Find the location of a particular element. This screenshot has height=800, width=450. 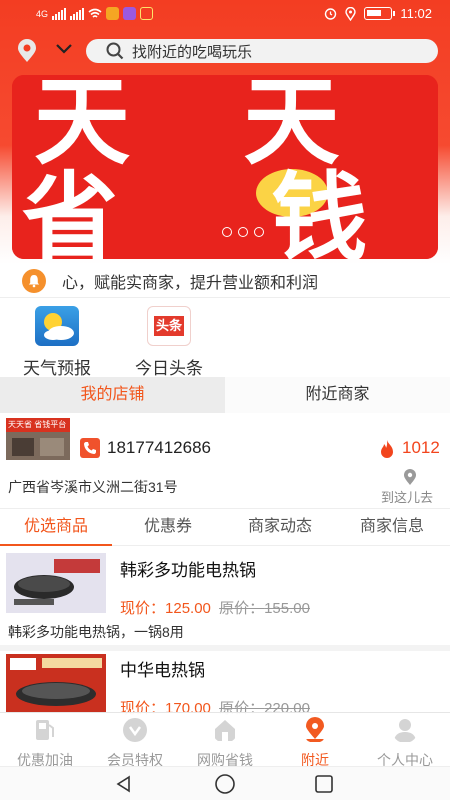

tab-nearby-merchants: 附近商家 is located at coordinates (337, 395).